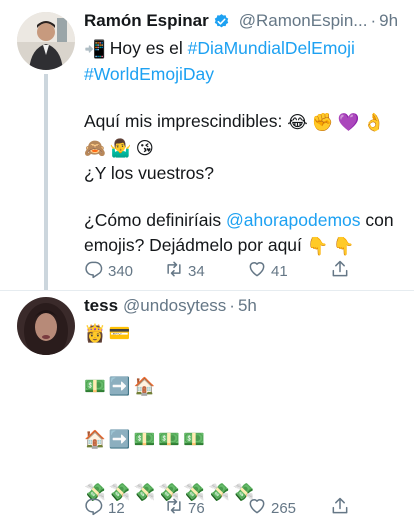  What do you see at coordinates (148, 48) in the screenshot?
I see `text-segment: Hoy es el` at bounding box center [148, 48].